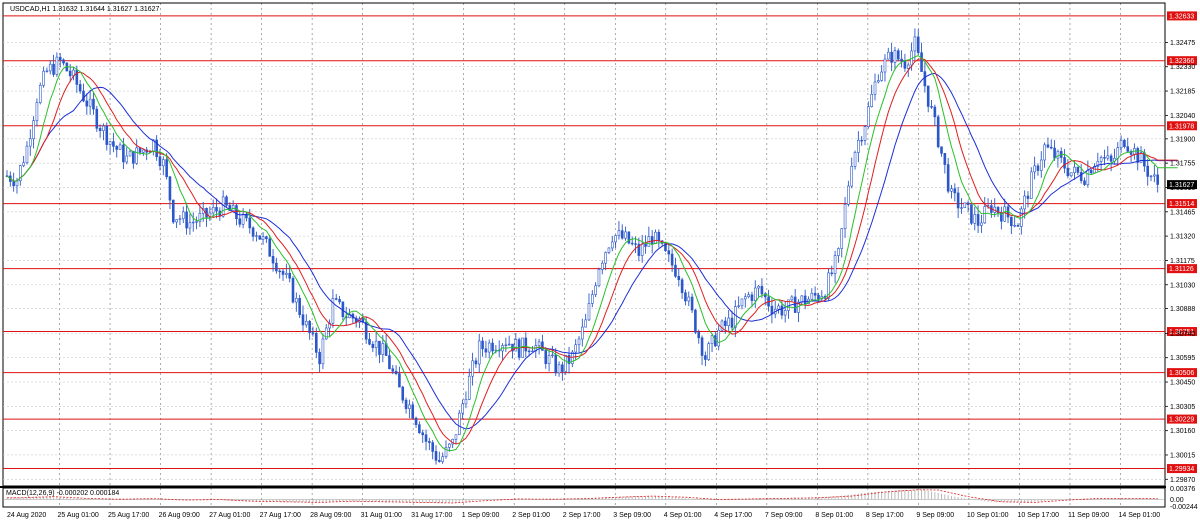 The height and width of the screenshot is (523, 1200). I want to click on time-label: 7 Sep 09:00, so click(784, 515).